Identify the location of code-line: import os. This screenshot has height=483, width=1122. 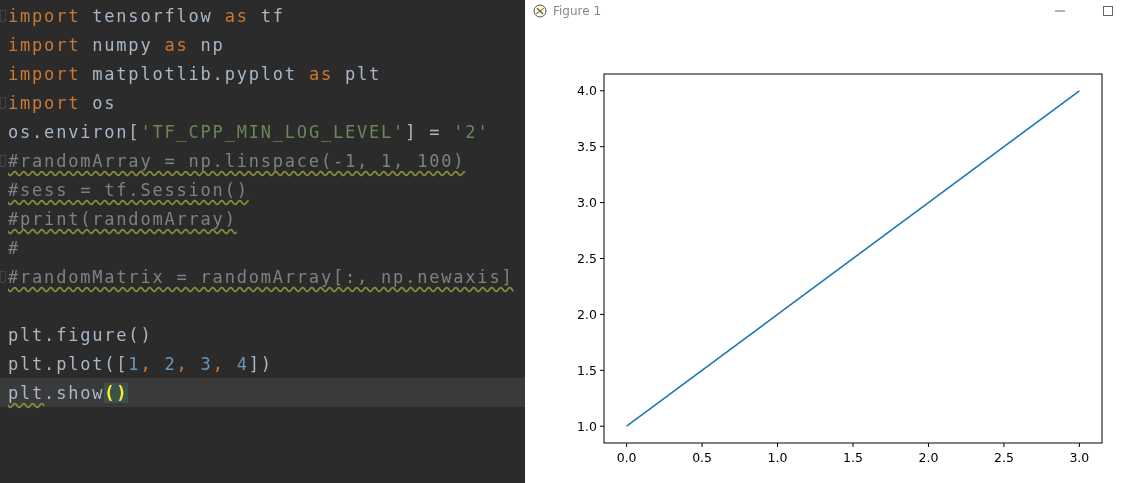
(63, 103).